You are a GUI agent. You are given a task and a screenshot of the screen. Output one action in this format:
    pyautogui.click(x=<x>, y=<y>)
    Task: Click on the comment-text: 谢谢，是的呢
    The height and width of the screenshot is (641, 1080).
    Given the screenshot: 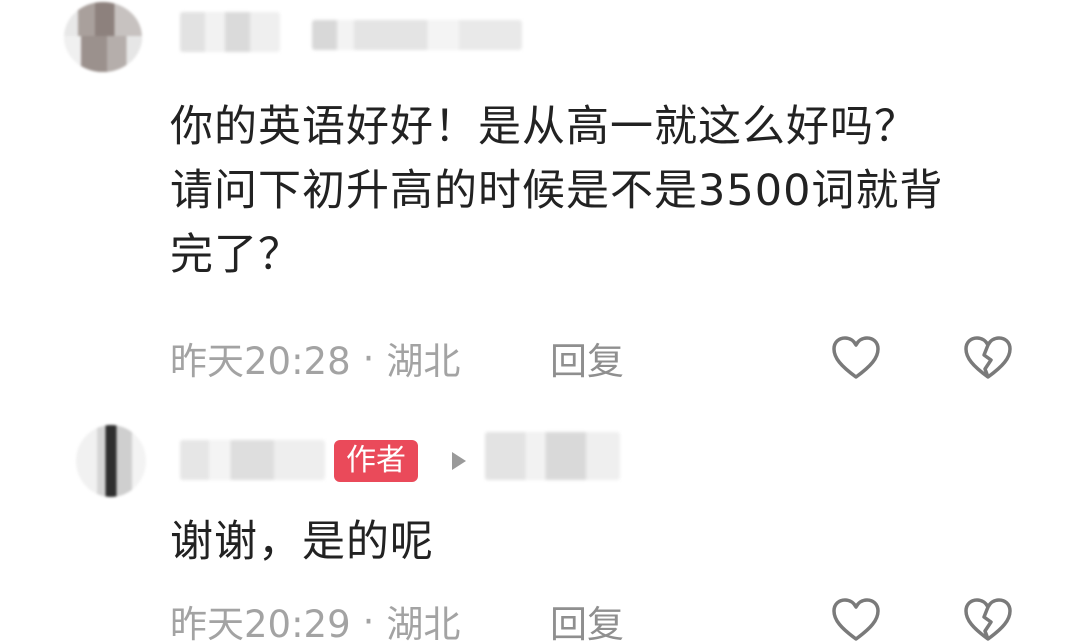 What is the action you would take?
    pyautogui.click(x=302, y=542)
    